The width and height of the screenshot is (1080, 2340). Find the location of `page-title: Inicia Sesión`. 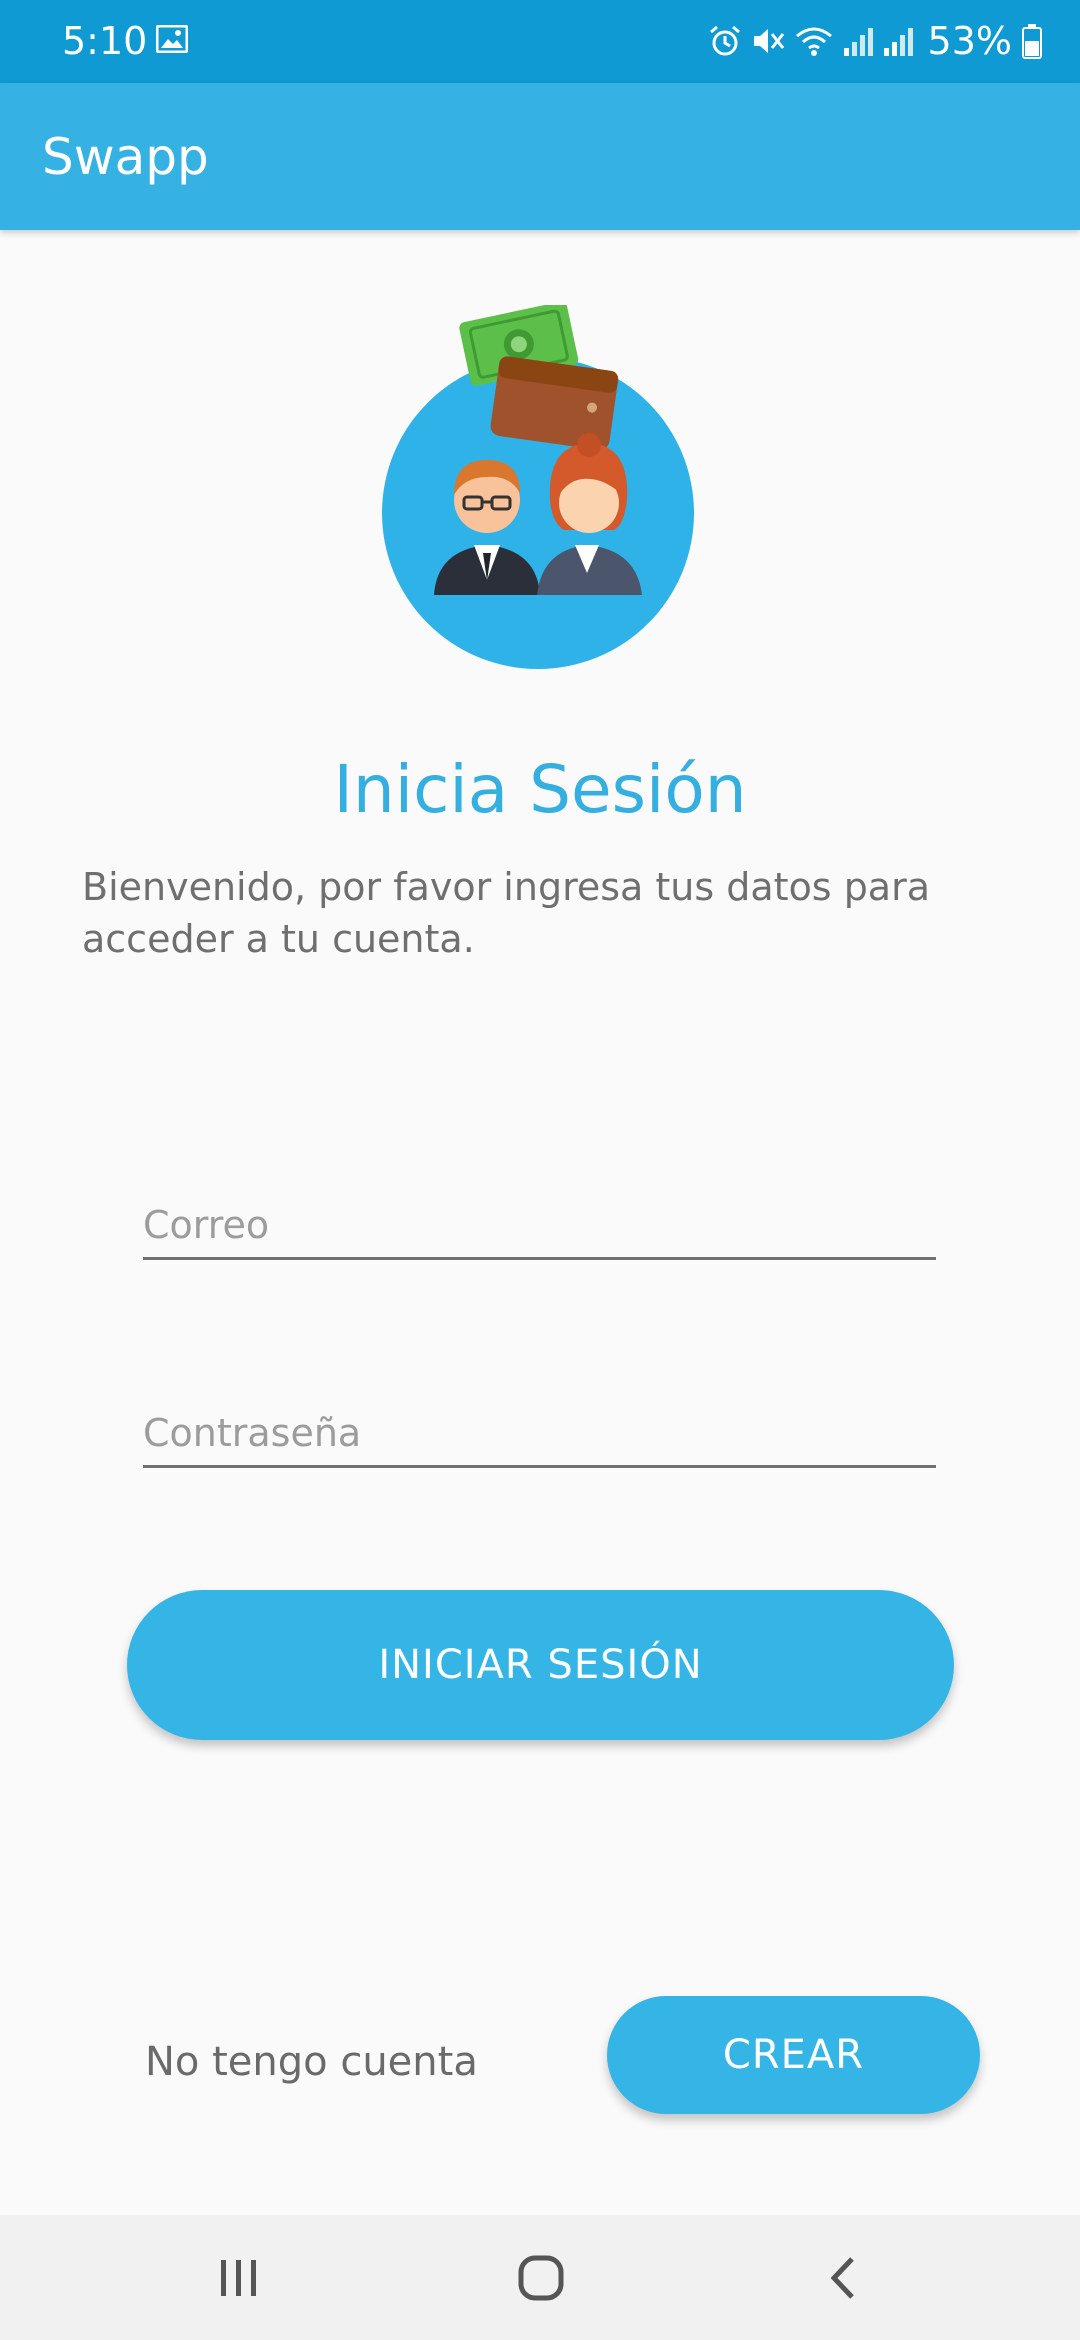

page-title: Inicia Sesión is located at coordinates (540, 789).